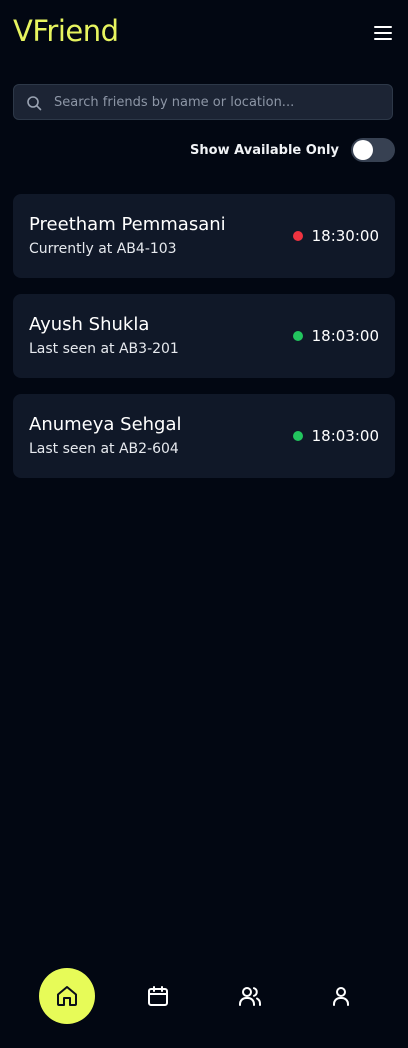 The height and width of the screenshot is (1048, 408). I want to click on menu-button, so click(383, 33).